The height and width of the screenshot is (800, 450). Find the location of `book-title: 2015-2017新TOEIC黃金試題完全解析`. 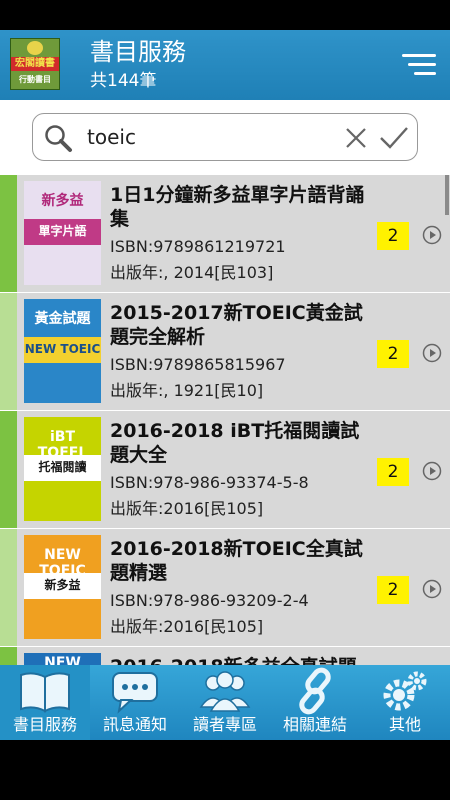

book-title: 2015-2017新TOEIC黃金試題完全解析 is located at coordinates (236, 325).